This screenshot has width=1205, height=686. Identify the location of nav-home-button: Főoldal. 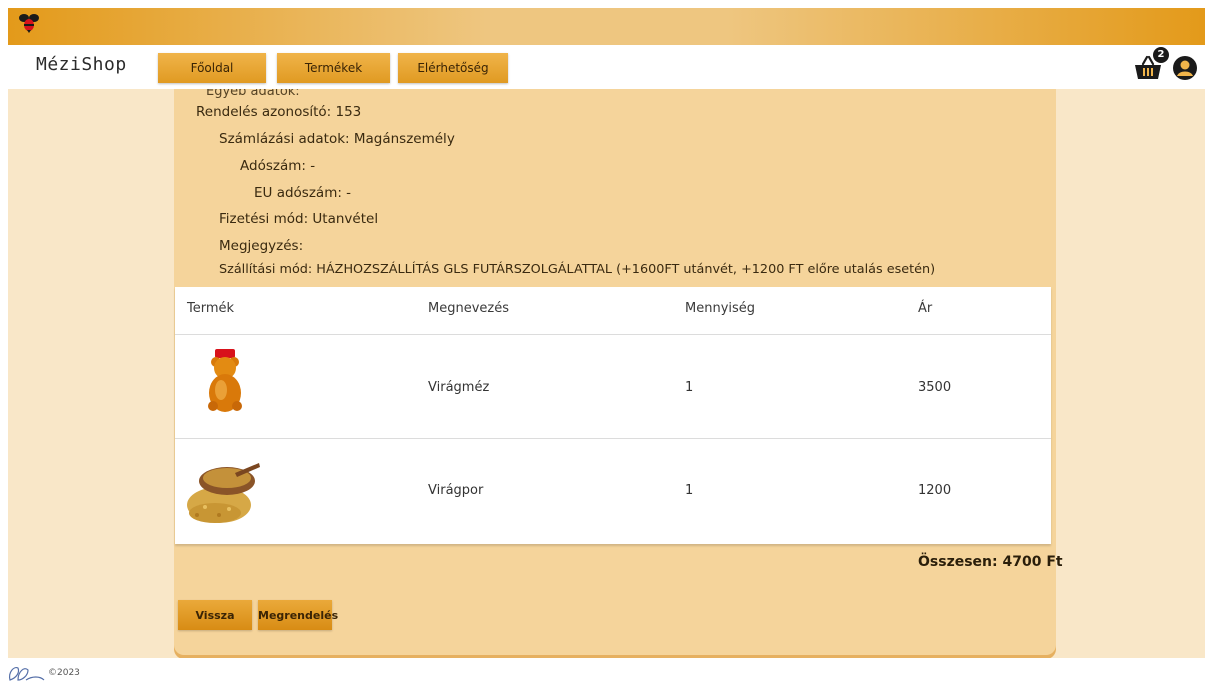
(212, 68).